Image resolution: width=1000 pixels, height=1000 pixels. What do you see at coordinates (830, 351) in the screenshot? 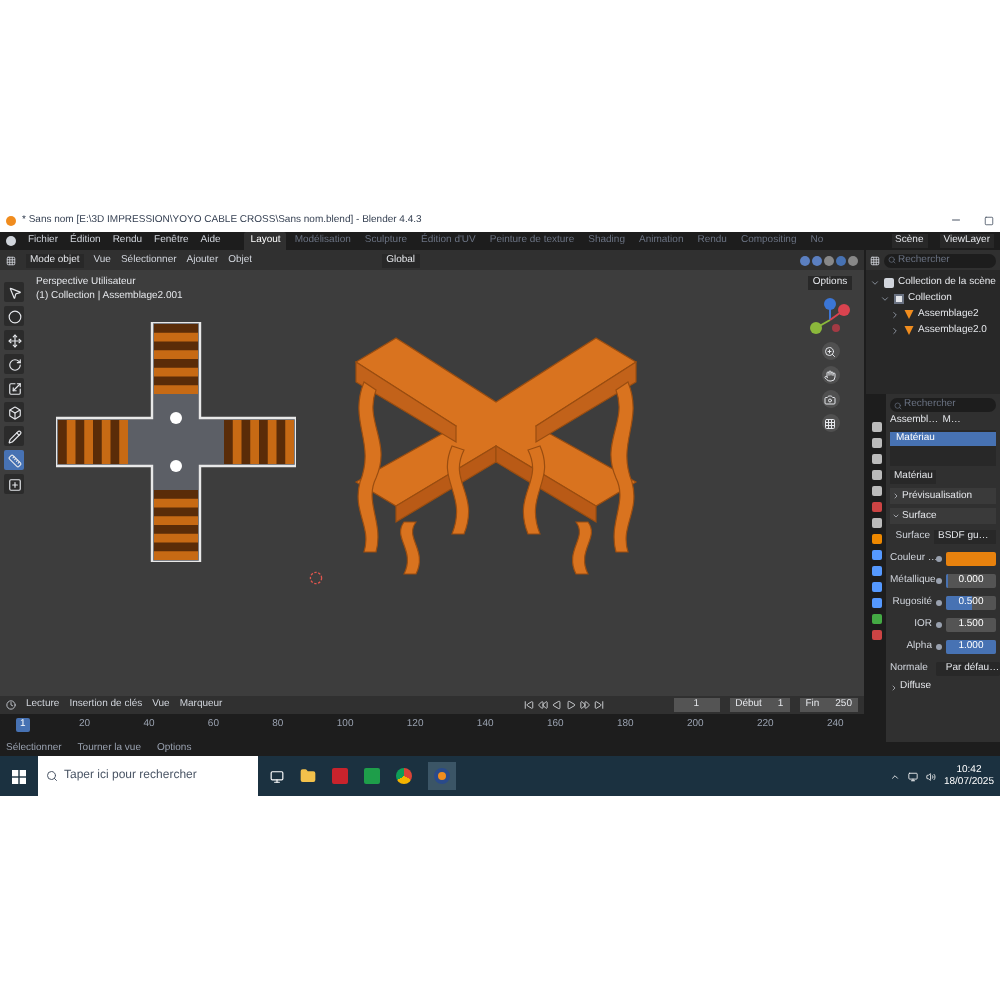
I see `zoom-icon` at bounding box center [830, 351].